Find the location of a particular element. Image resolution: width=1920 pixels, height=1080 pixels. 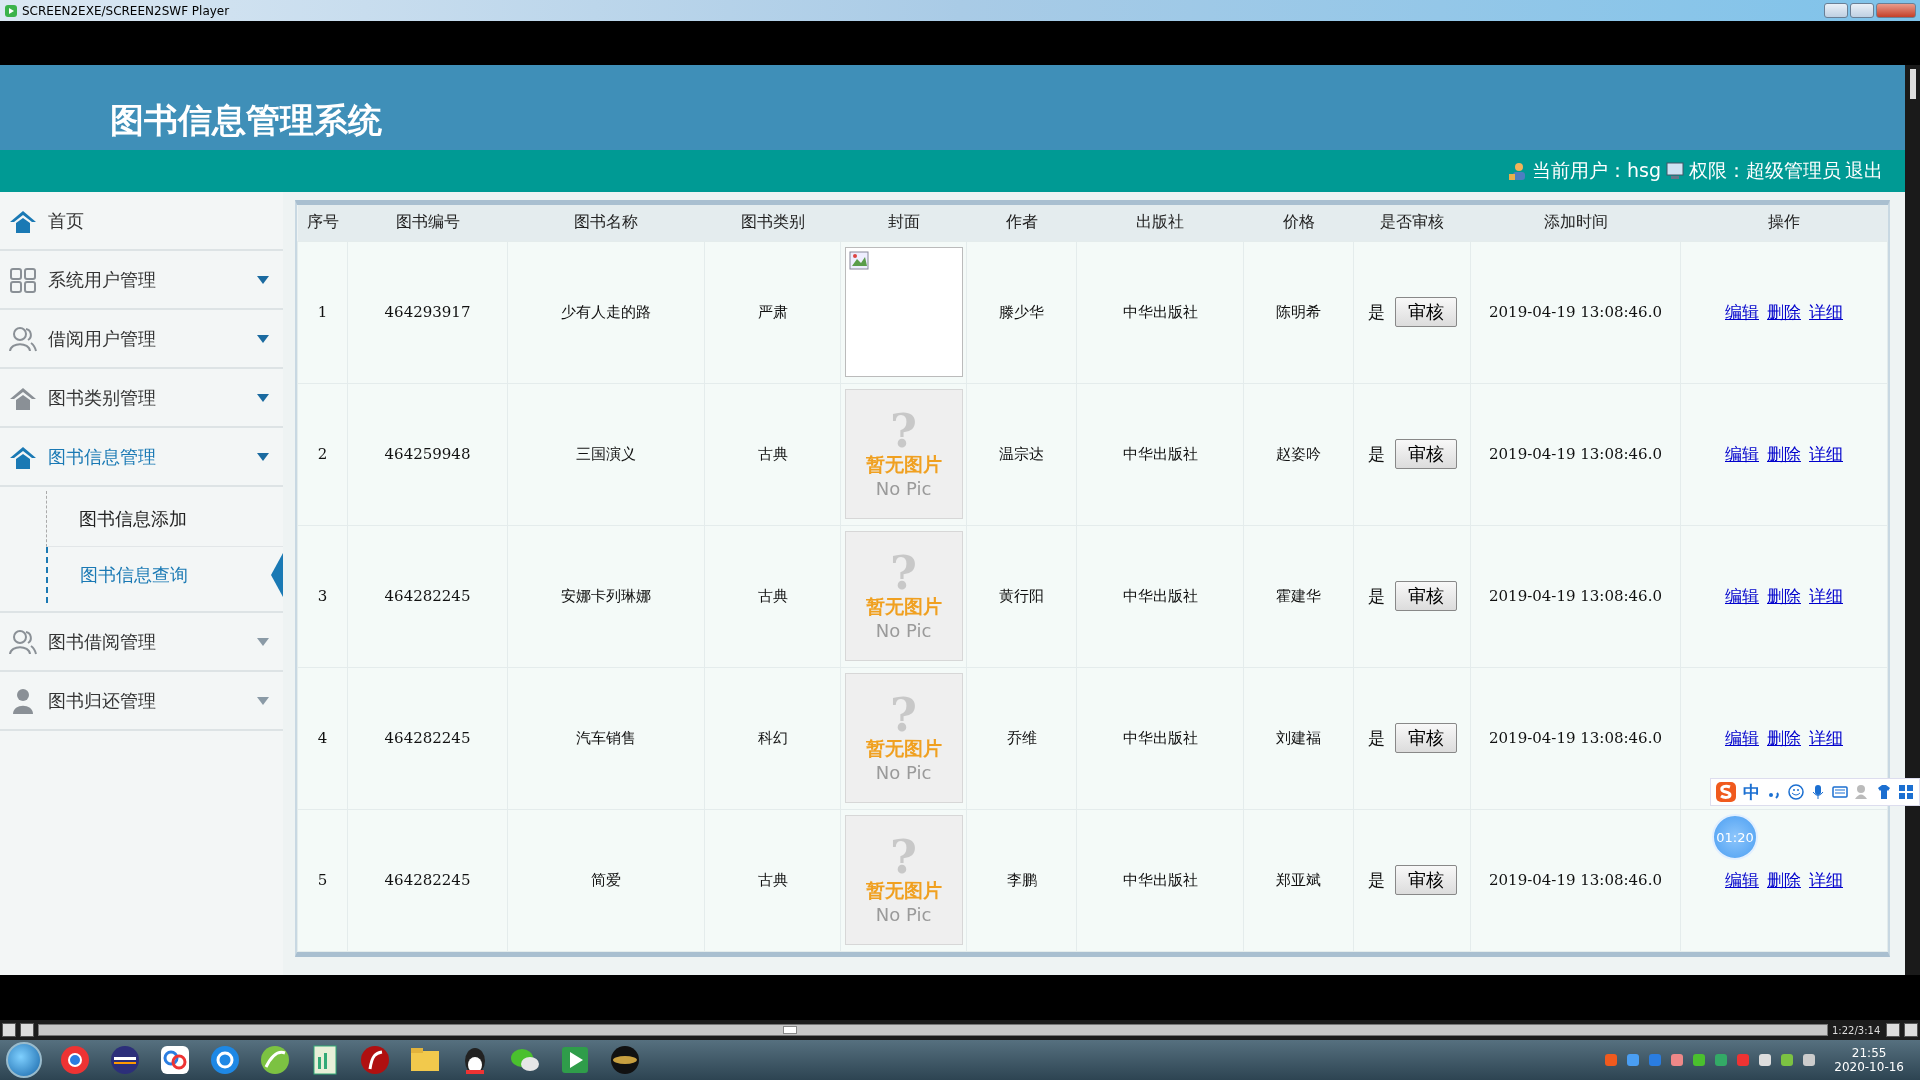

sidebar-item: 图书信息管理 is located at coordinates (141, 457).